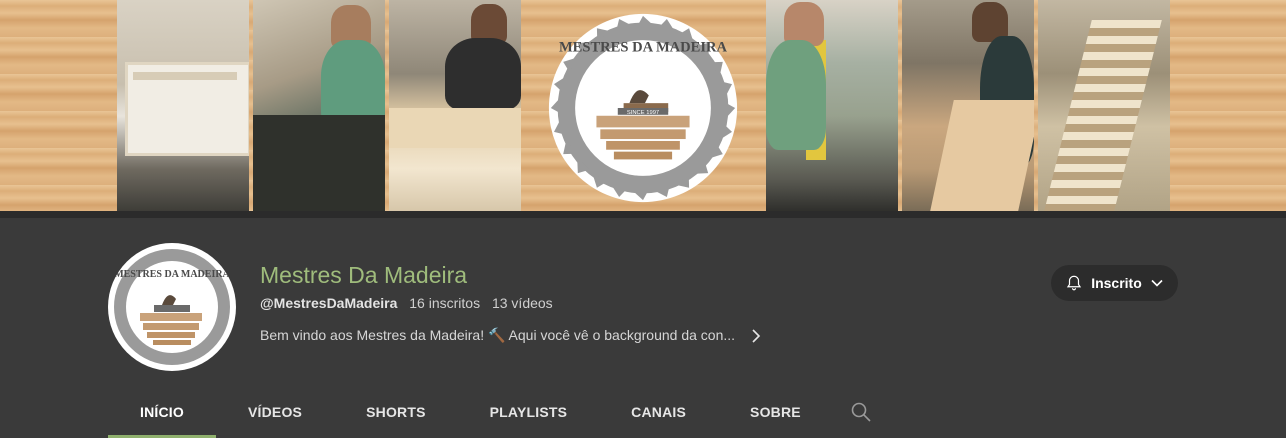 The image size is (1286, 438). What do you see at coordinates (861, 412) in the screenshot?
I see `search-icon` at bounding box center [861, 412].